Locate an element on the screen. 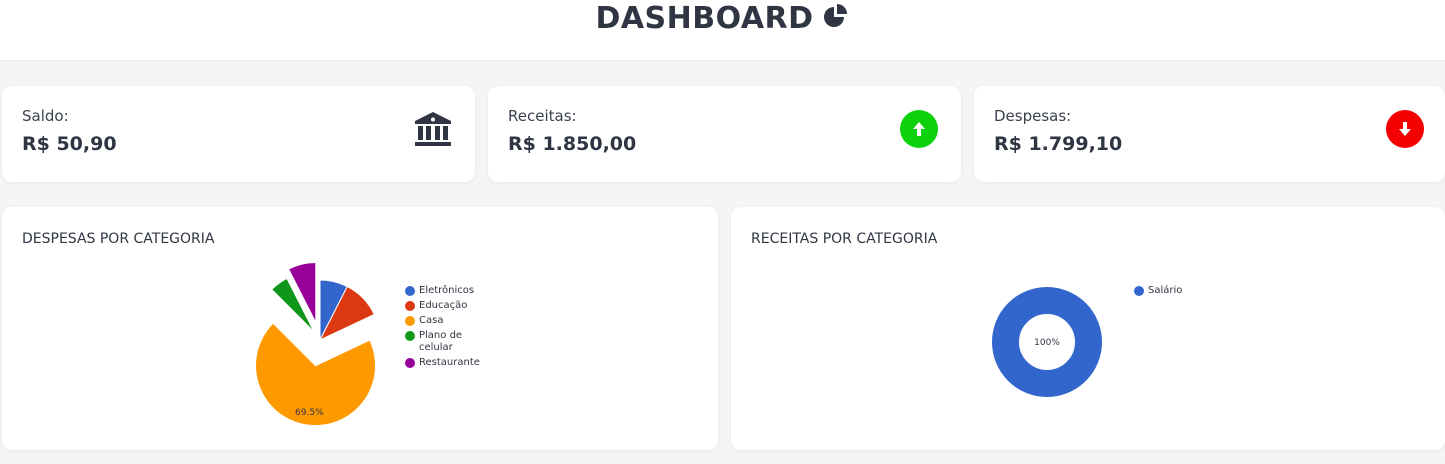  despesas-legend-item: Educação is located at coordinates (447, 306).